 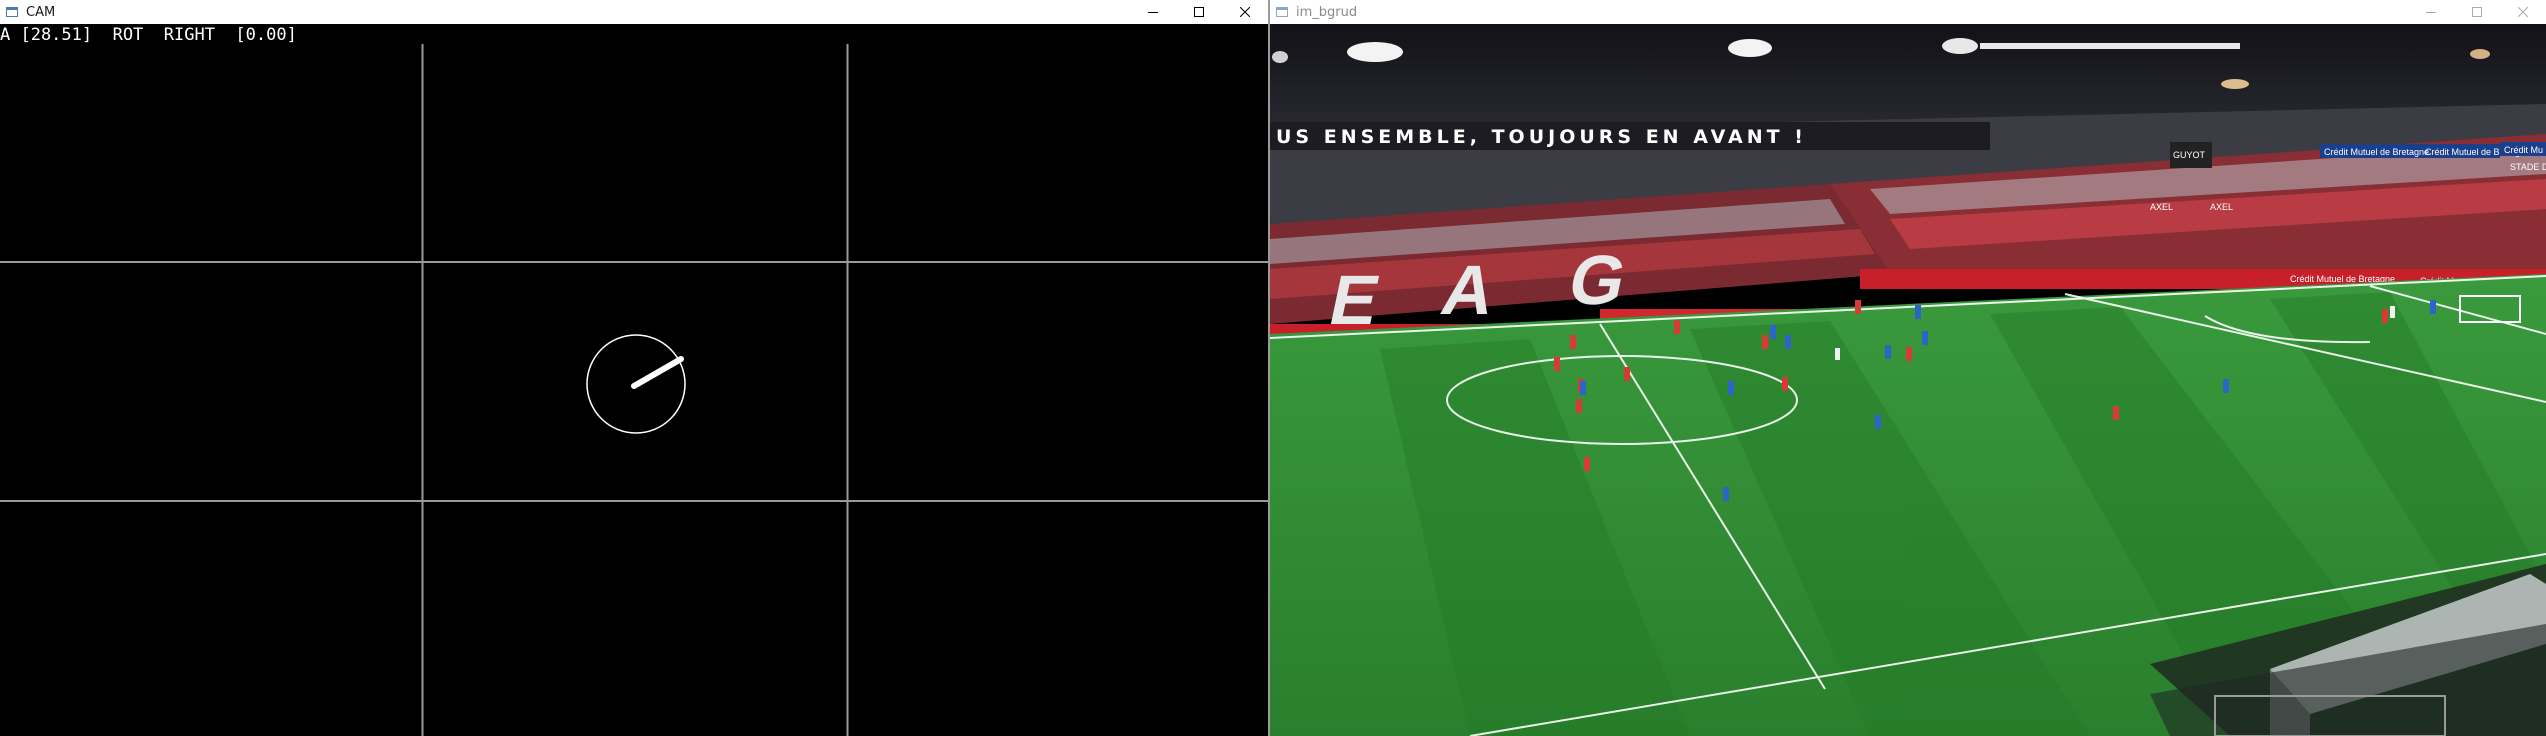 What do you see at coordinates (2376, 152) in the screenshot?
I see `ad-top-1: Crédit Mutuel de Bretagne` at bounding box center [2376, 152].